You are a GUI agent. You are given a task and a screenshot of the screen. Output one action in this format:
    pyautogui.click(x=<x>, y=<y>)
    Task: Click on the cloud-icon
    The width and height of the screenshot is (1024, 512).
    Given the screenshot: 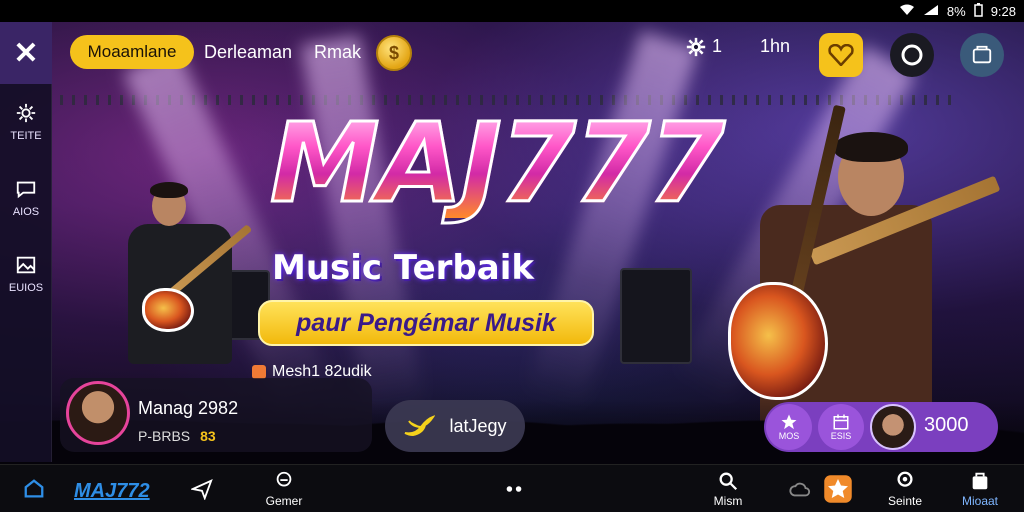 What is the action you would take?
    pyautogui.click(x=800, y=489)
    